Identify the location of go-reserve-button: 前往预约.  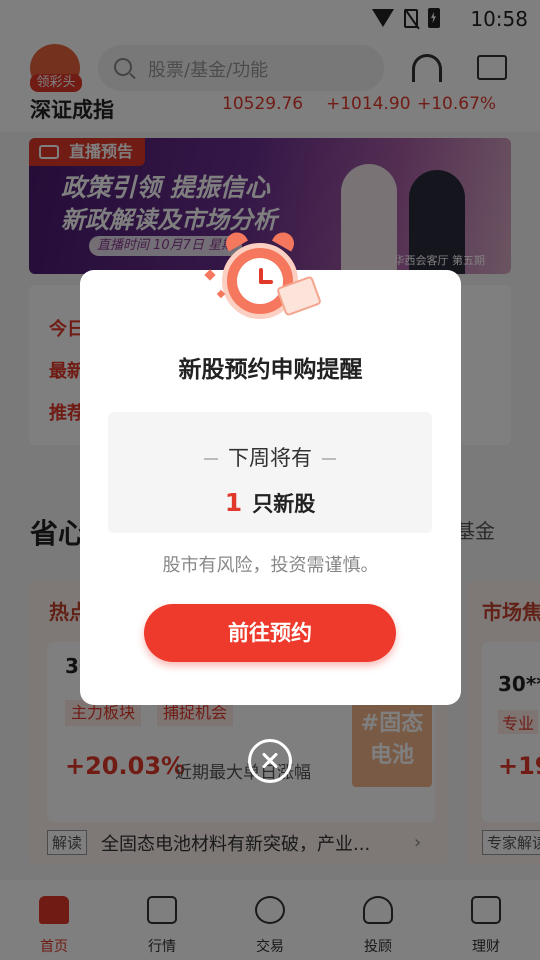
(270, 633).